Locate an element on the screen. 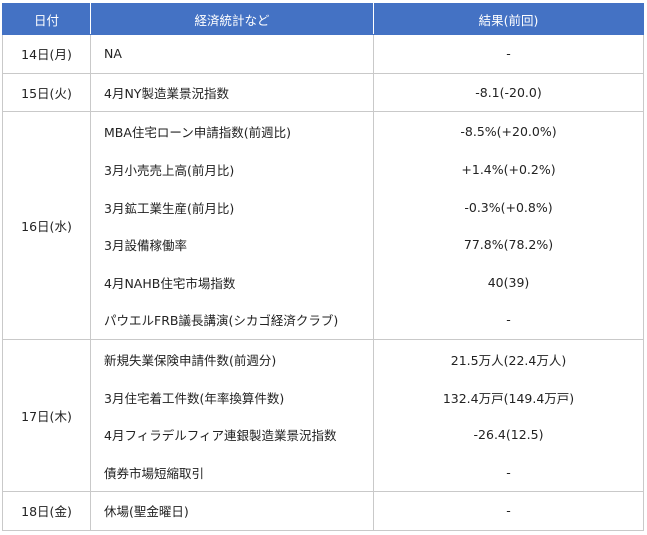 The width and height of the screenshot is (647, 535). event-cell: 新規失業保険申請件数(前週分) is located at coordinates (232, 358).